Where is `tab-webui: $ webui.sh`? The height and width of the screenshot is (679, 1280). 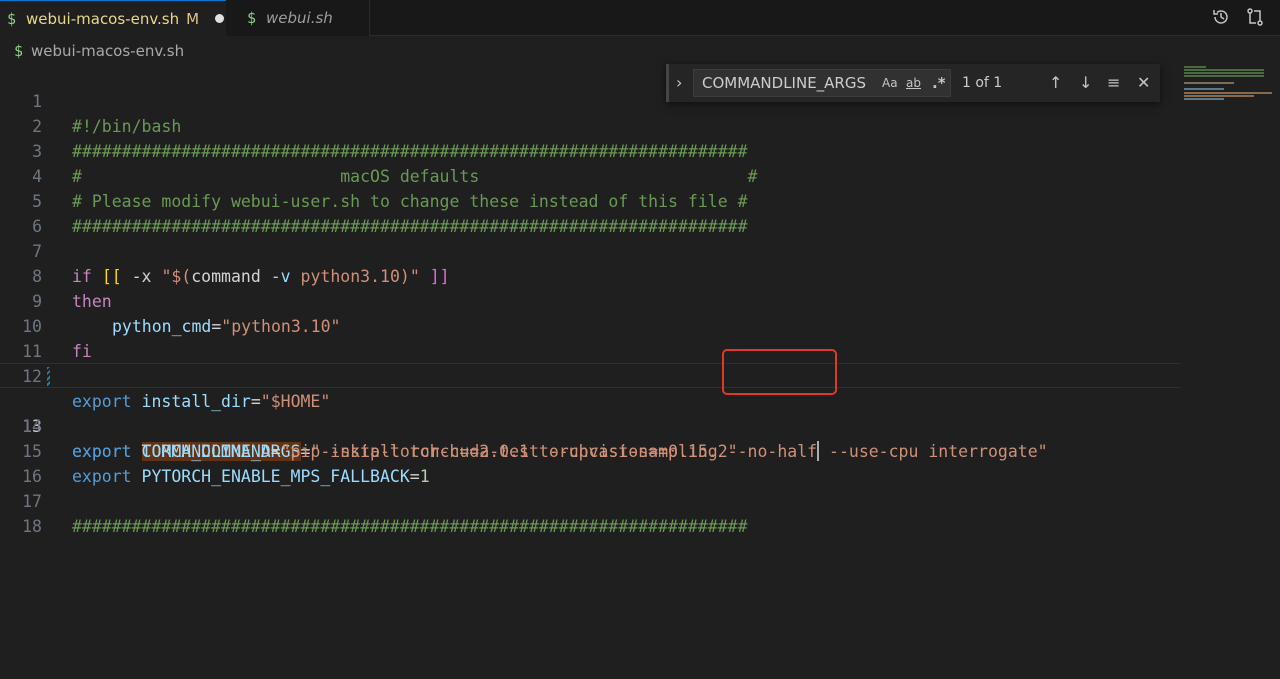 tab-webui: $ webui.sh is located at coordinates (298, 18).